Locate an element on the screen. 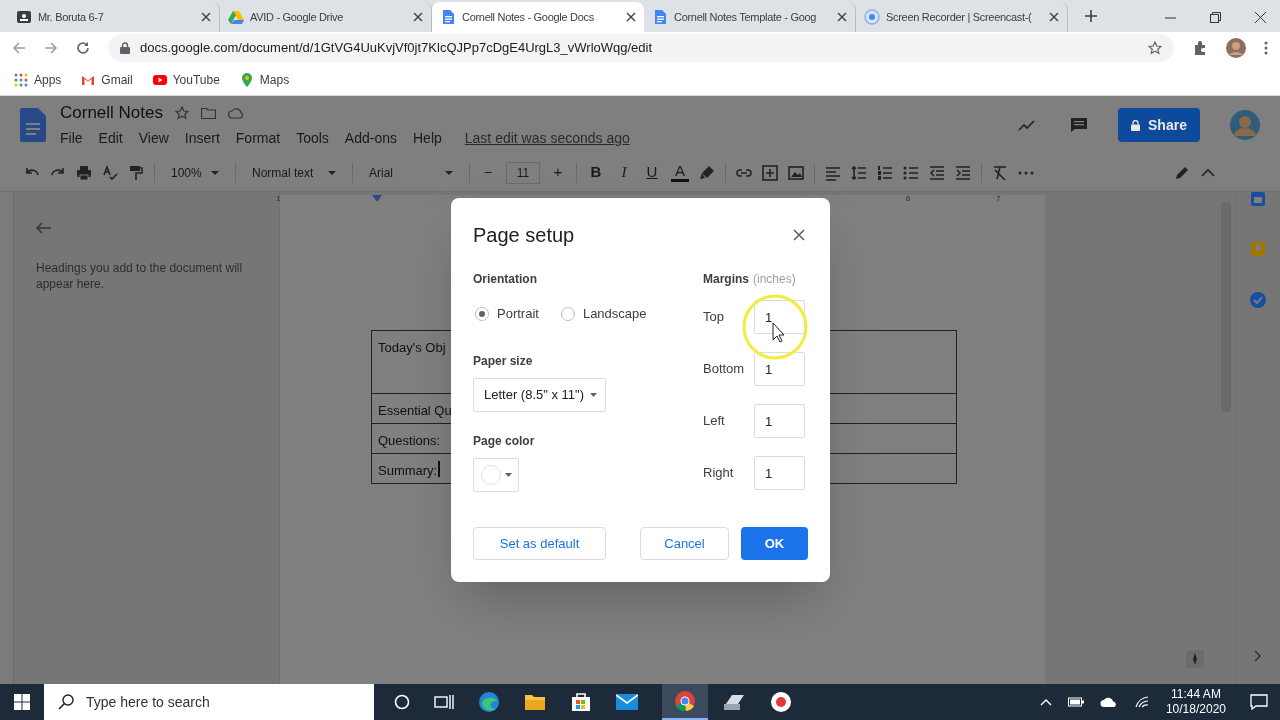 Image resolution: width=1280 pixels, height=720 pixels. folder-icon is located at coordinates (535, 702).